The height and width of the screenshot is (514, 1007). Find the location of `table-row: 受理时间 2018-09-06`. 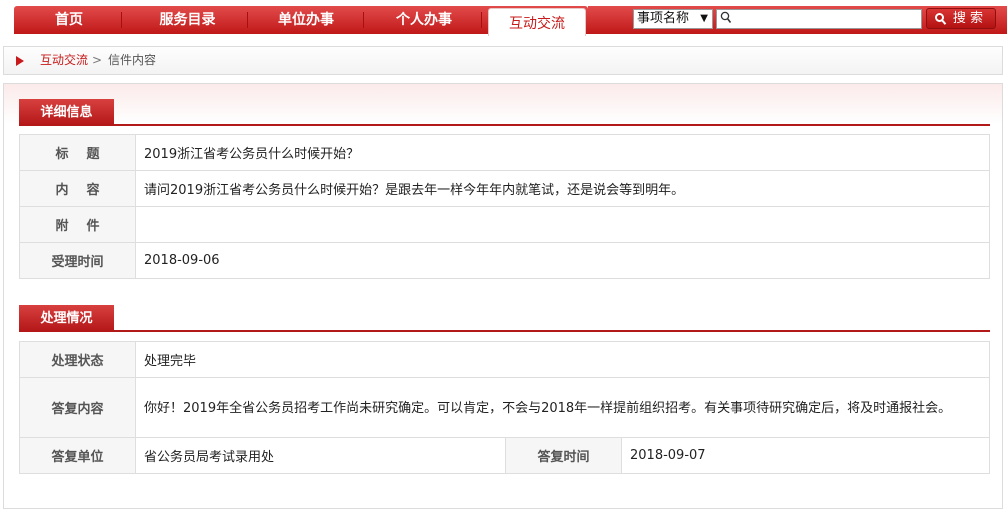

table-row: 受理时间 2018-09-06 is located at coordinates (504, 260).